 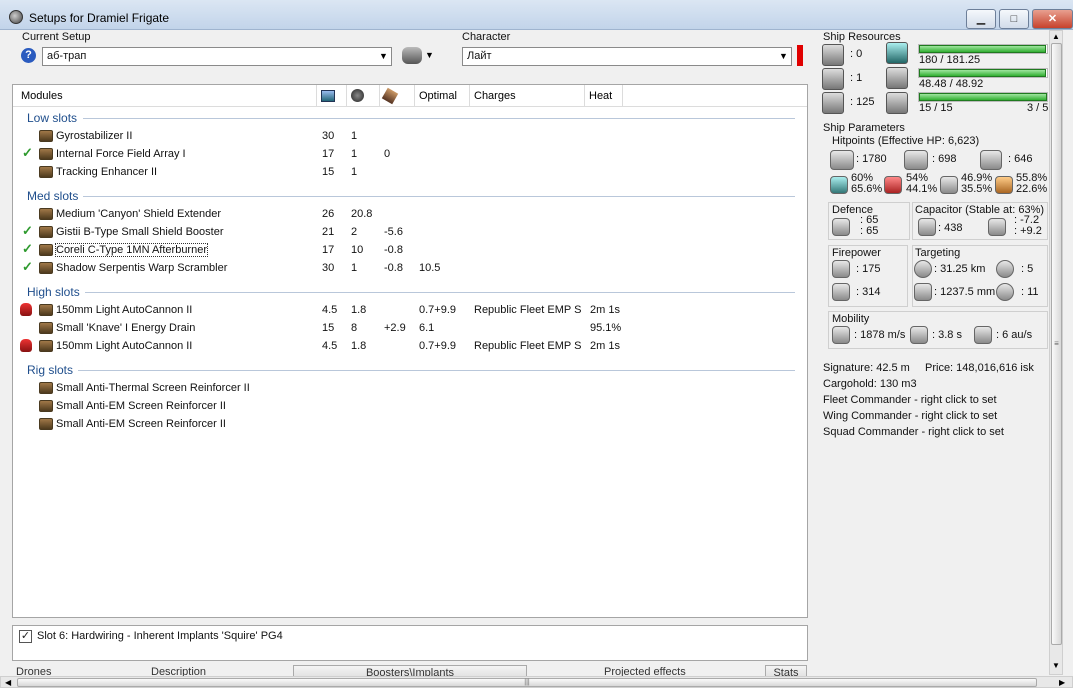 I want to click on module-name: Internal Force Field Array I, so click(x=121, y=154).